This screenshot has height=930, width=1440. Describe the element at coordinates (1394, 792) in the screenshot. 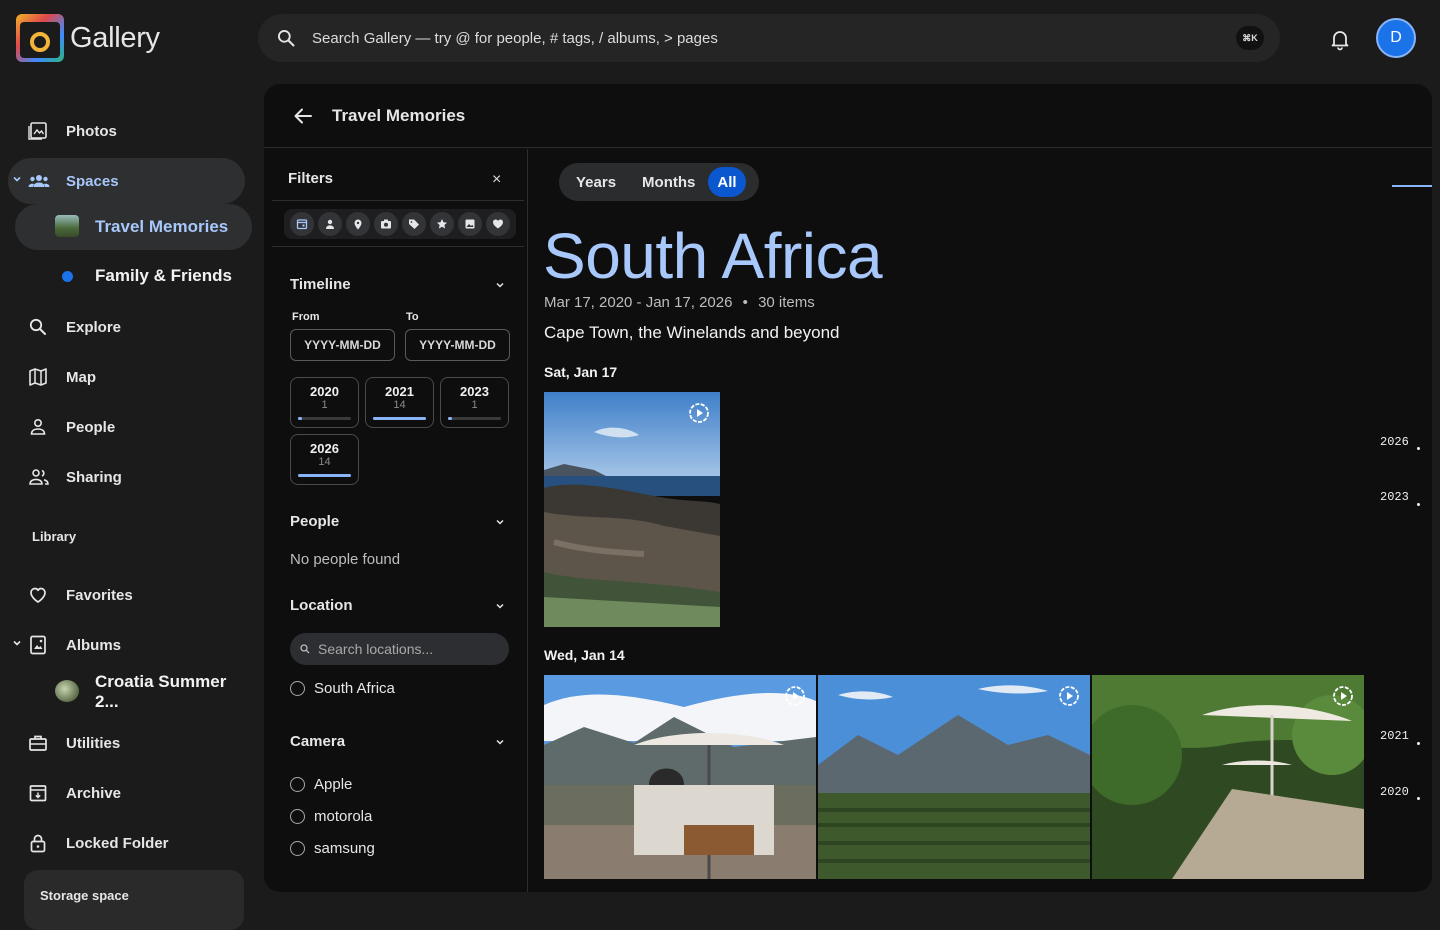

I see `scrubber-year-label: 2020` at that location.